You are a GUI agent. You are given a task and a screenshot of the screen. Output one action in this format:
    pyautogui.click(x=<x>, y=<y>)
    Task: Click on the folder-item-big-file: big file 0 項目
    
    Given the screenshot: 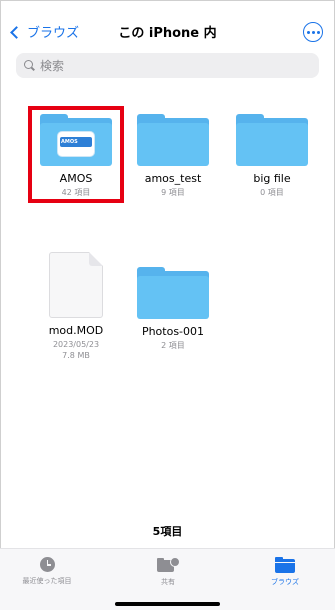 What is the action you would take?
    pyautogui.click(x=272, y=156)
    